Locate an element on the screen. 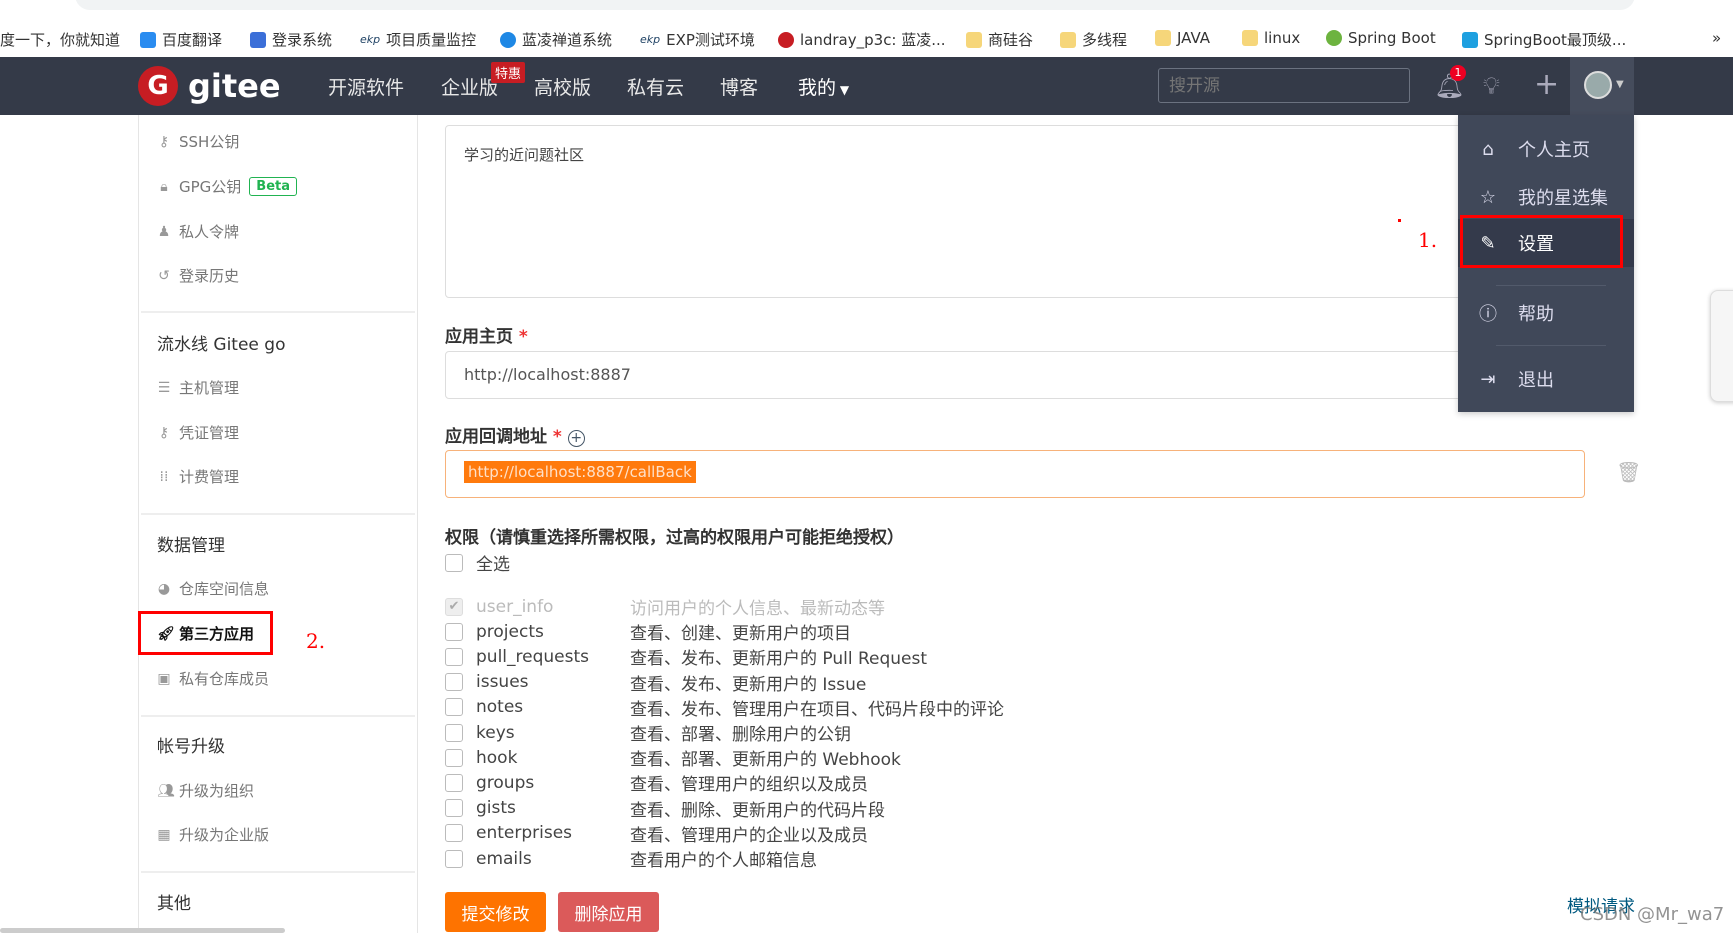  permission-row: notes 查看、发布、管理用户在项目、代码片段中的评论 is located at coordinates (724, 707).